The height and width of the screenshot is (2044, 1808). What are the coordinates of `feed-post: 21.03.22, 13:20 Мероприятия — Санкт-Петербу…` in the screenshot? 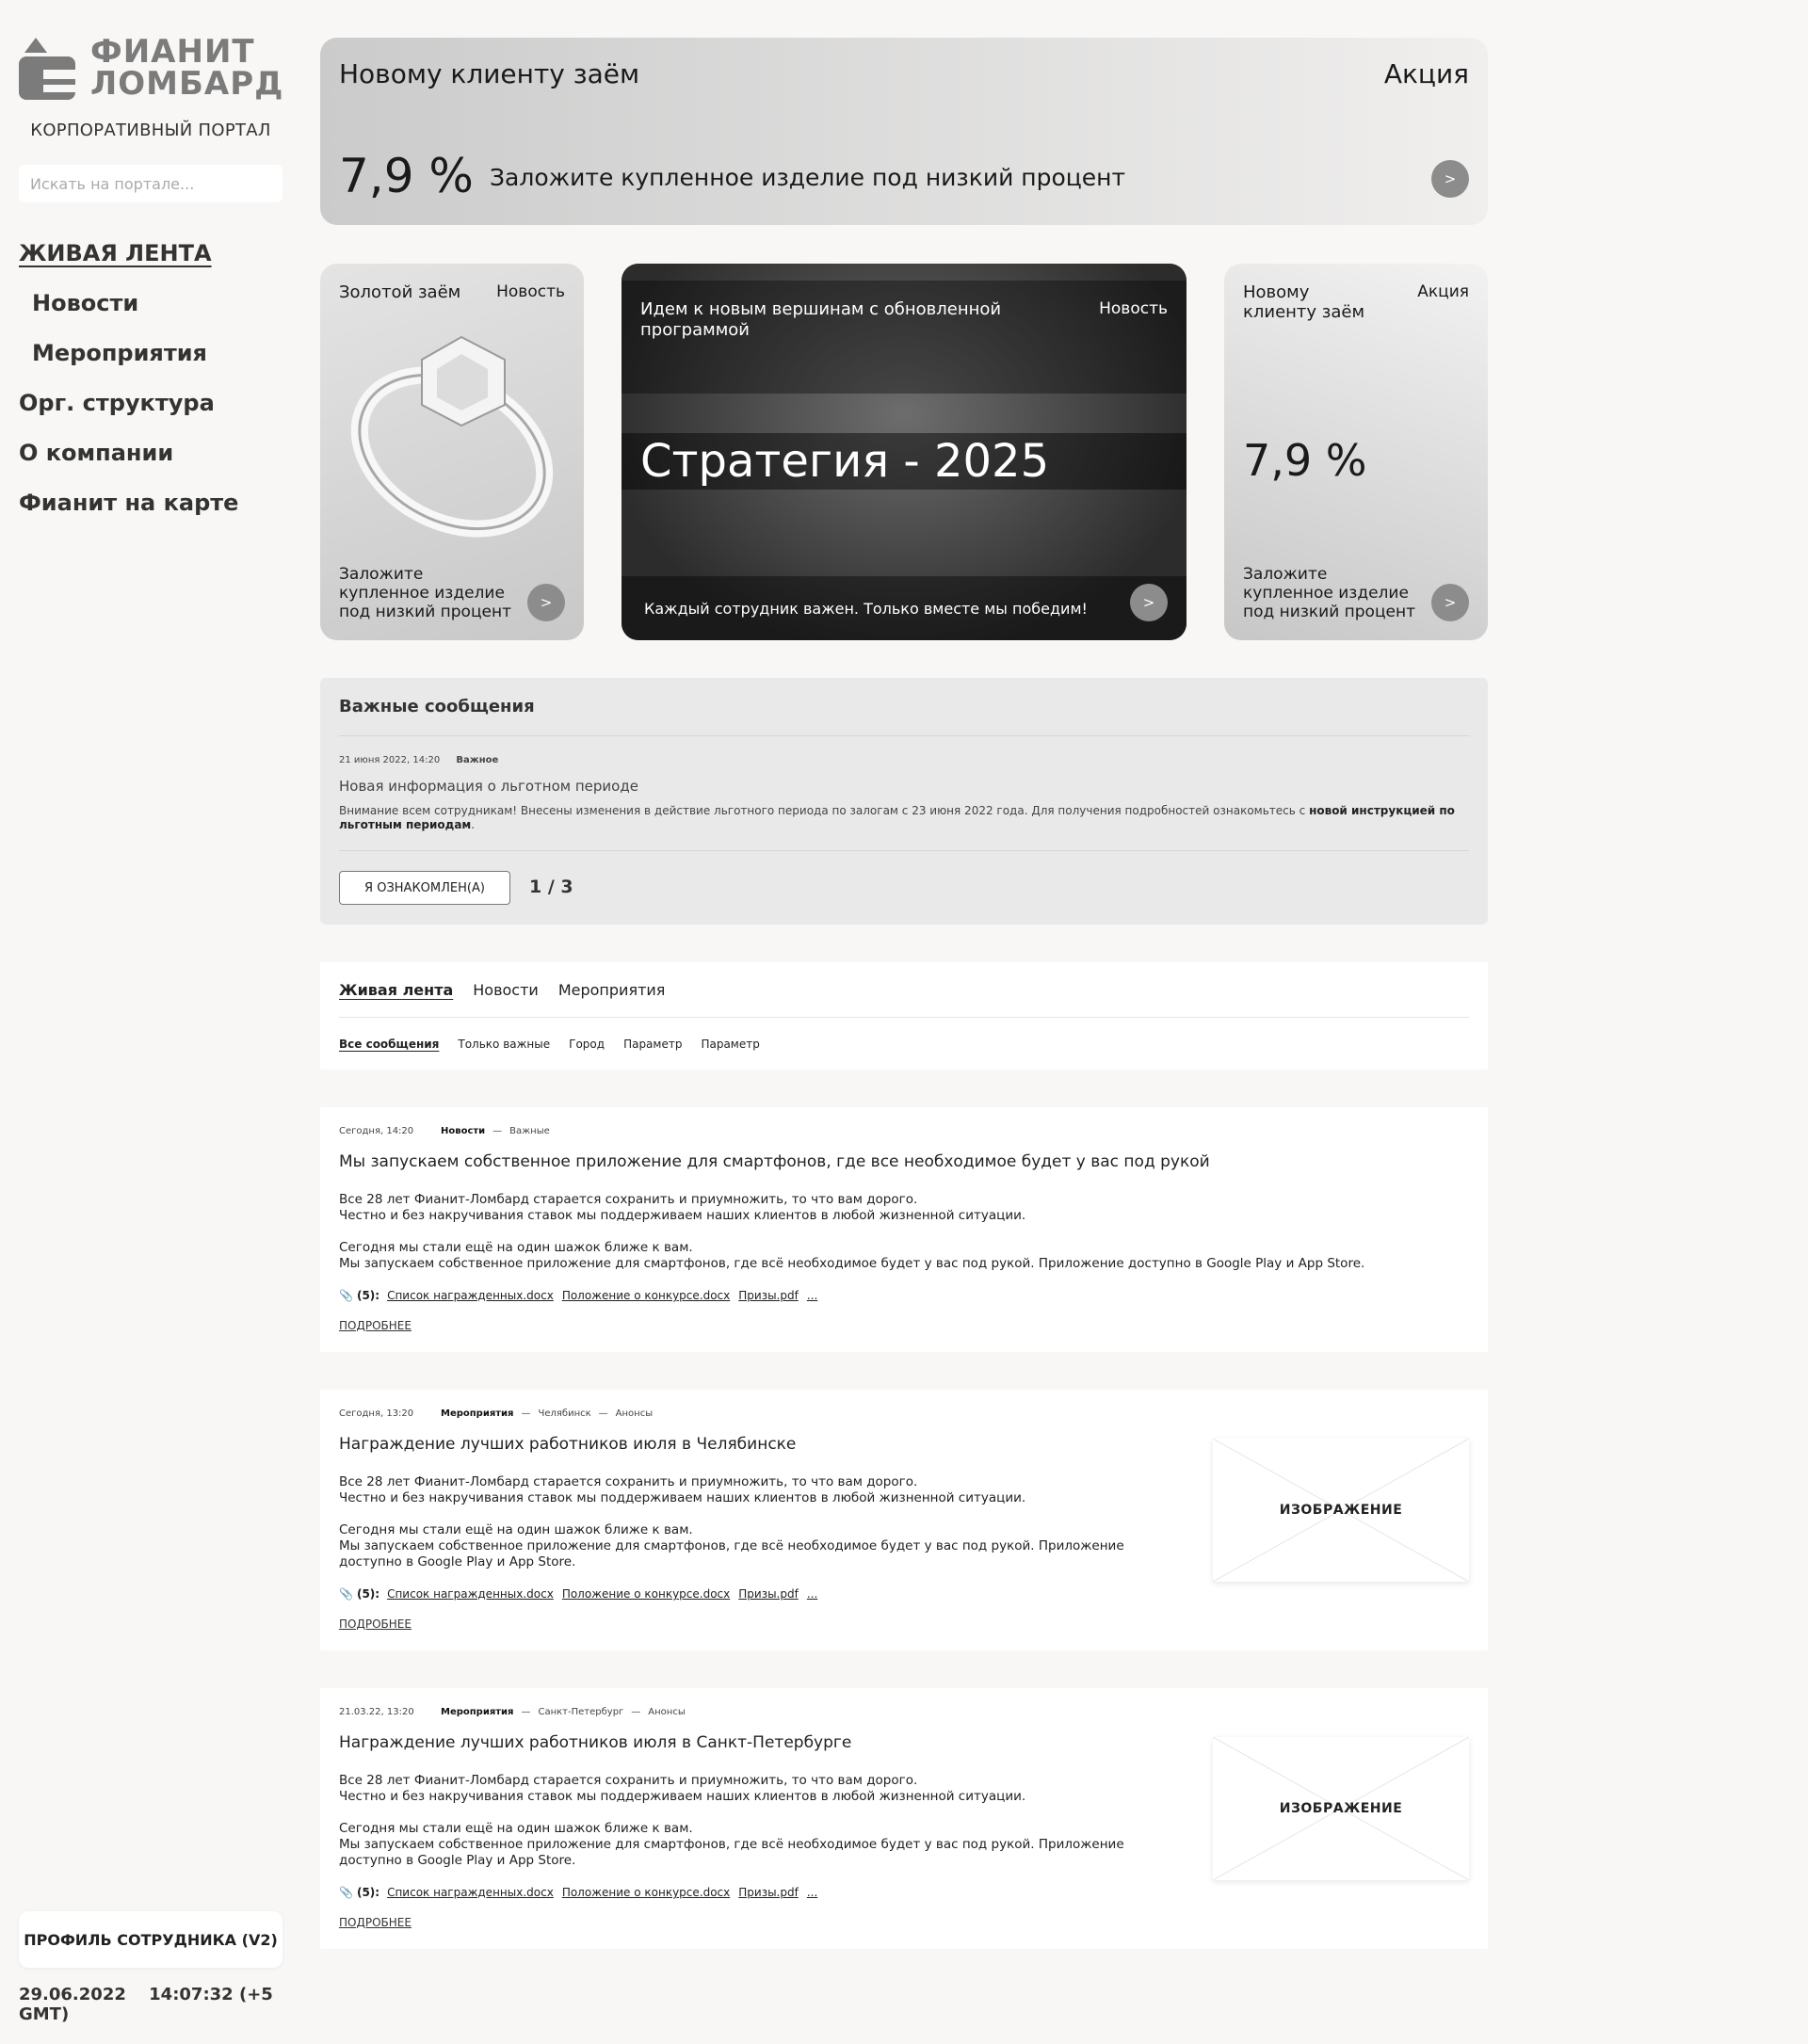 It's located at (904, 1818).